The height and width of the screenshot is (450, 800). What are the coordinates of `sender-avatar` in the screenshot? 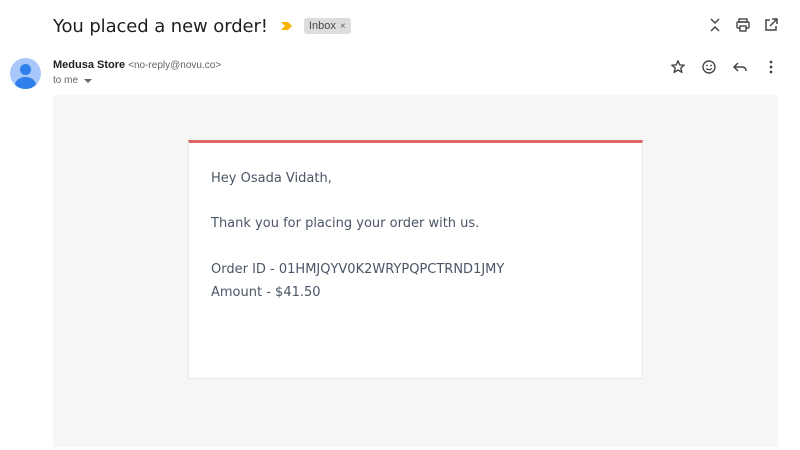 It's located at (25, 73).